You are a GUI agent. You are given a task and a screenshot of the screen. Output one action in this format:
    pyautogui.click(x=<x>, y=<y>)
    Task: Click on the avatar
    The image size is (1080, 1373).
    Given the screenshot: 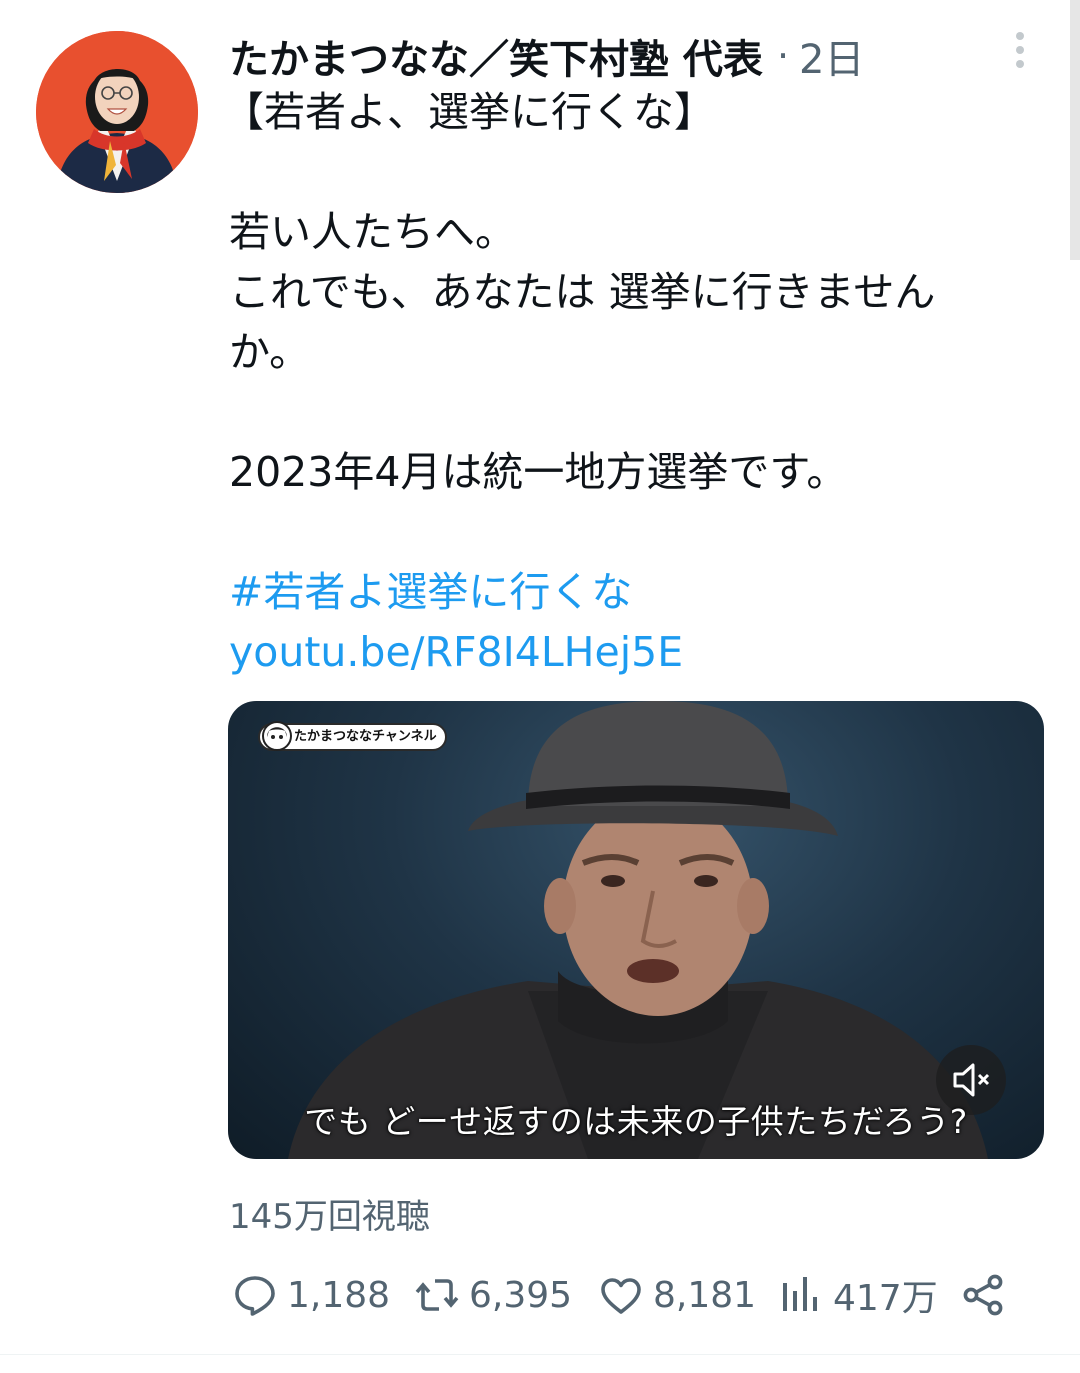 What is the action you would take?
    pyautogui.click(x=117, y=112)
    